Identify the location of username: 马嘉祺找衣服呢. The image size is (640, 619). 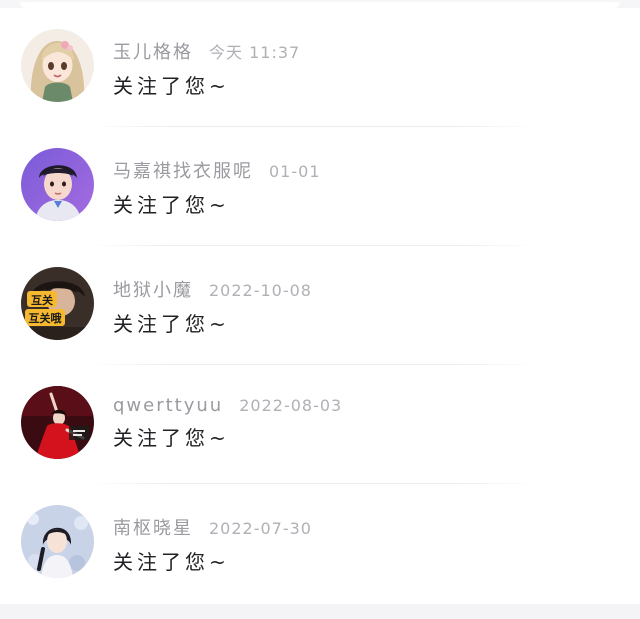
(183, 170).